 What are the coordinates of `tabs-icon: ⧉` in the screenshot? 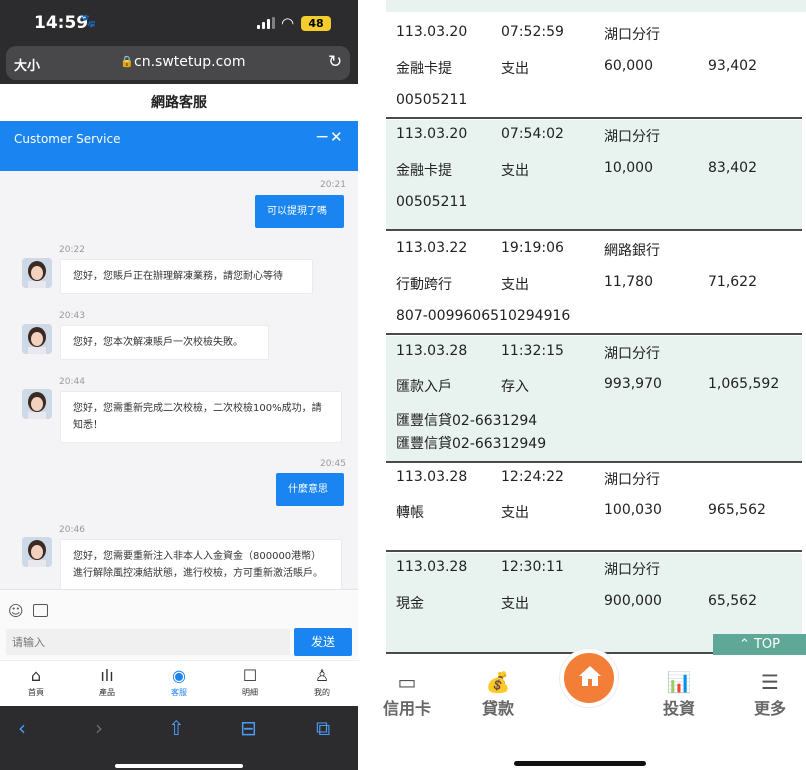 It's located at (323, 728).